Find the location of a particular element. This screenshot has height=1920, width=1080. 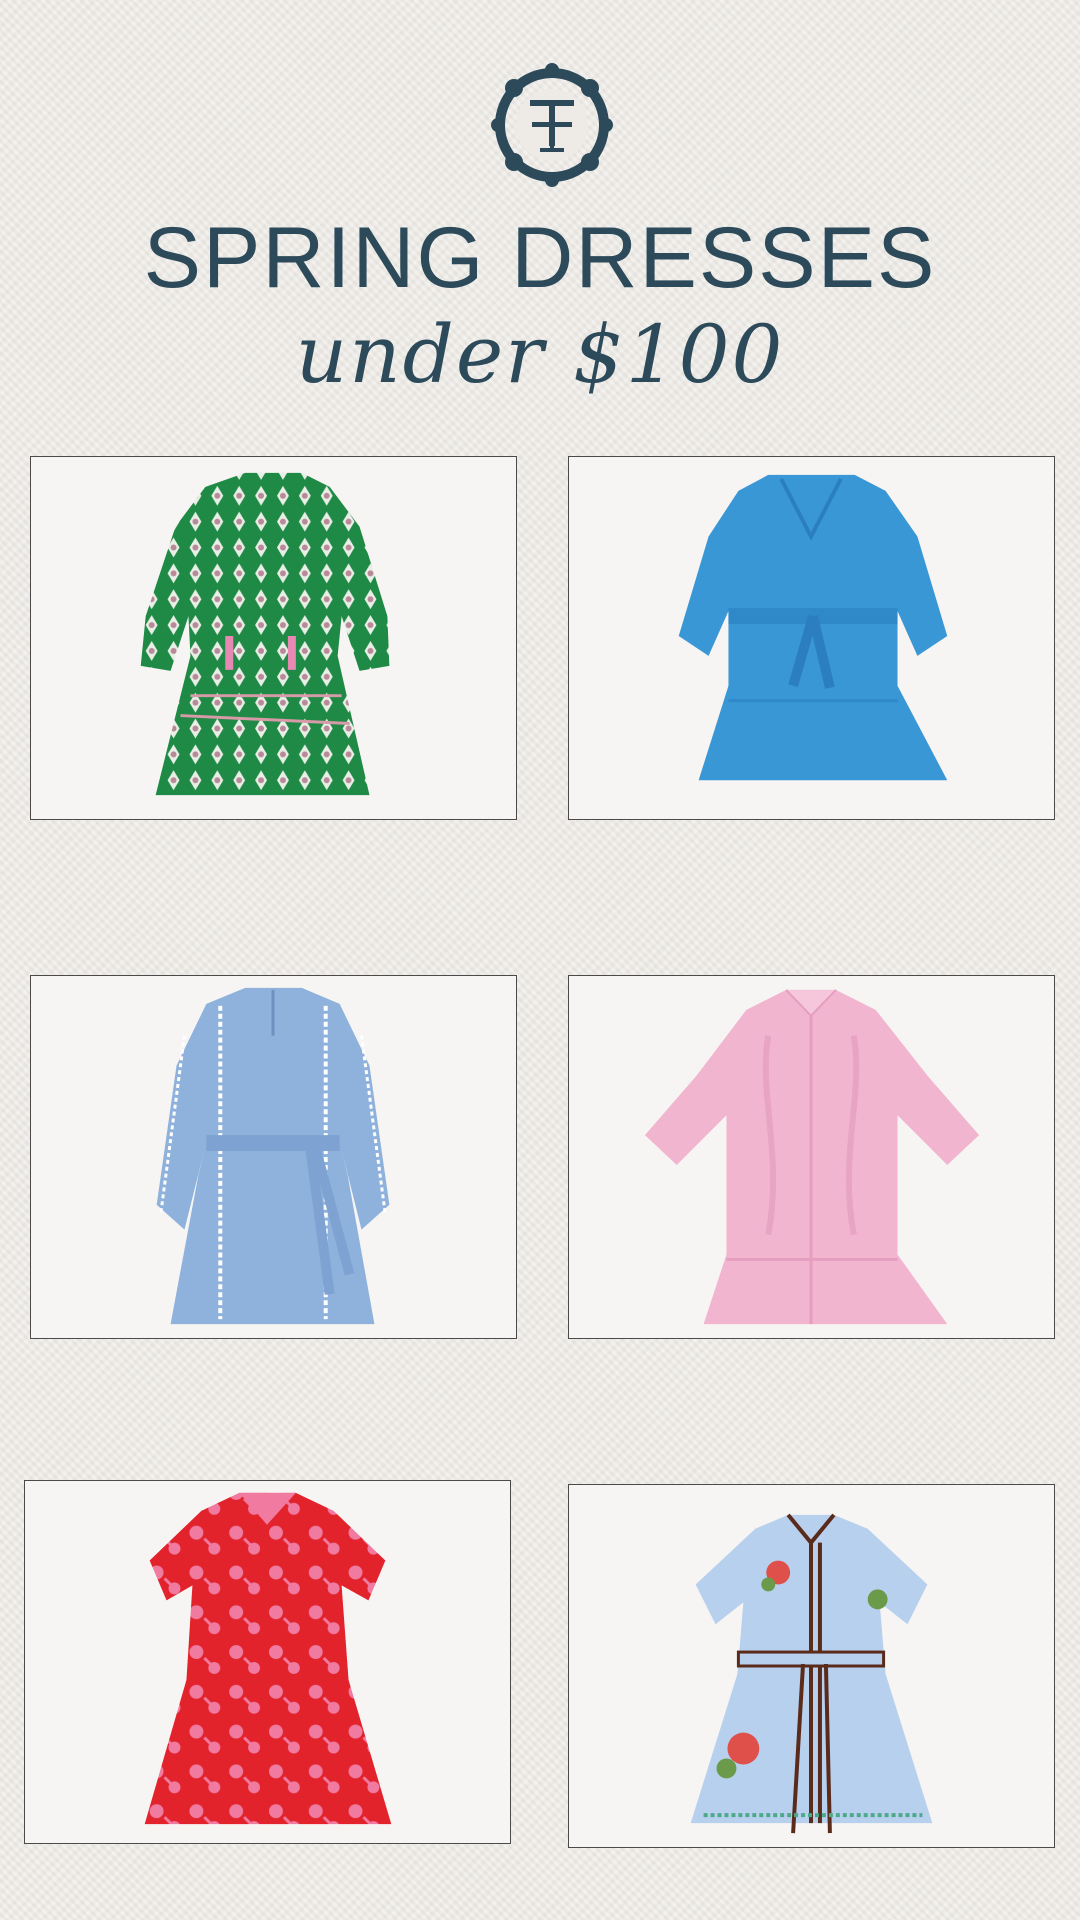

product-card-green-dress is located at coordinates (273, 638).